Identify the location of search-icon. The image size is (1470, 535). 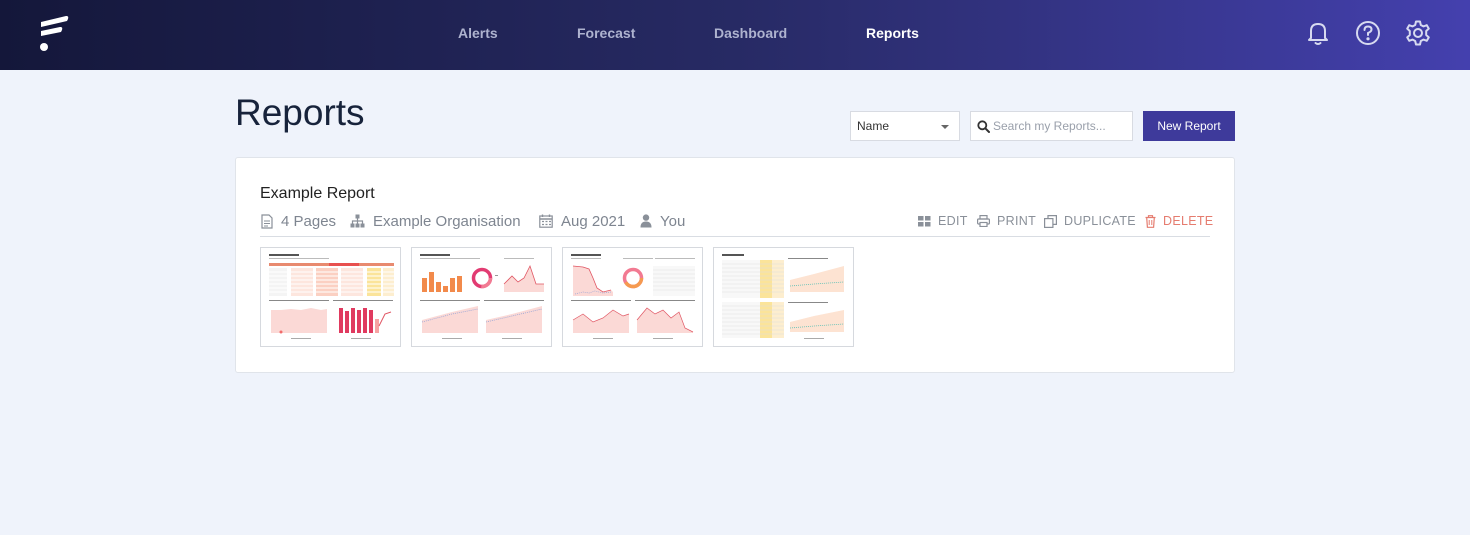
(983, 126).